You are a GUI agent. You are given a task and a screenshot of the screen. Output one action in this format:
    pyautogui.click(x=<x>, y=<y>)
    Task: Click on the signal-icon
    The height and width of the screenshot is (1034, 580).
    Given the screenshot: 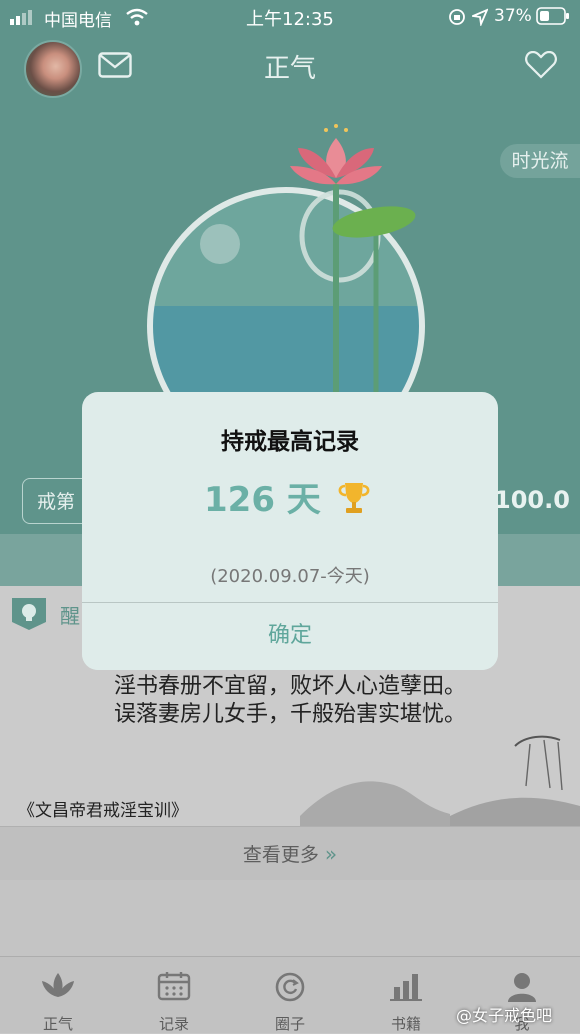 What is the action you would take?
    pyautogui.click(x=21, y=17)
    